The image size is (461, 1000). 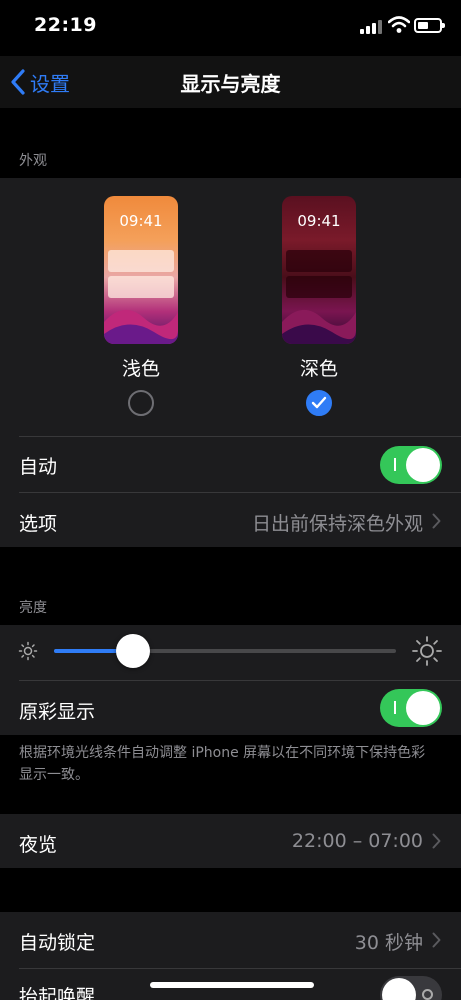 I want to click on brightness-group: 原彩显示, so click(x=230, y=680).